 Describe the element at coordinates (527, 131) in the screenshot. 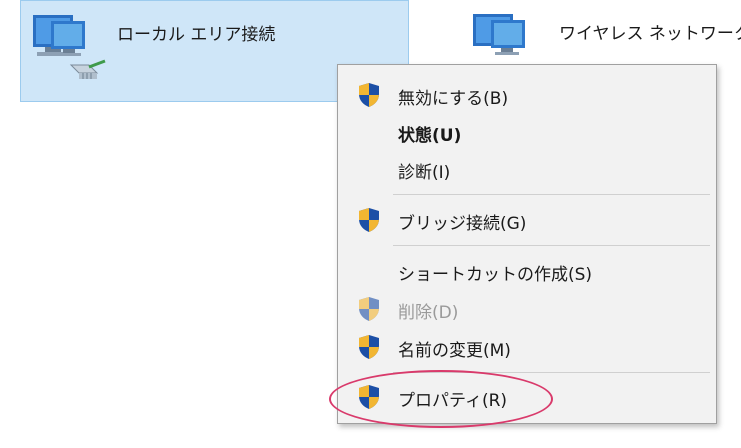

I see `menu-item-status: 状態(U)` at that location.